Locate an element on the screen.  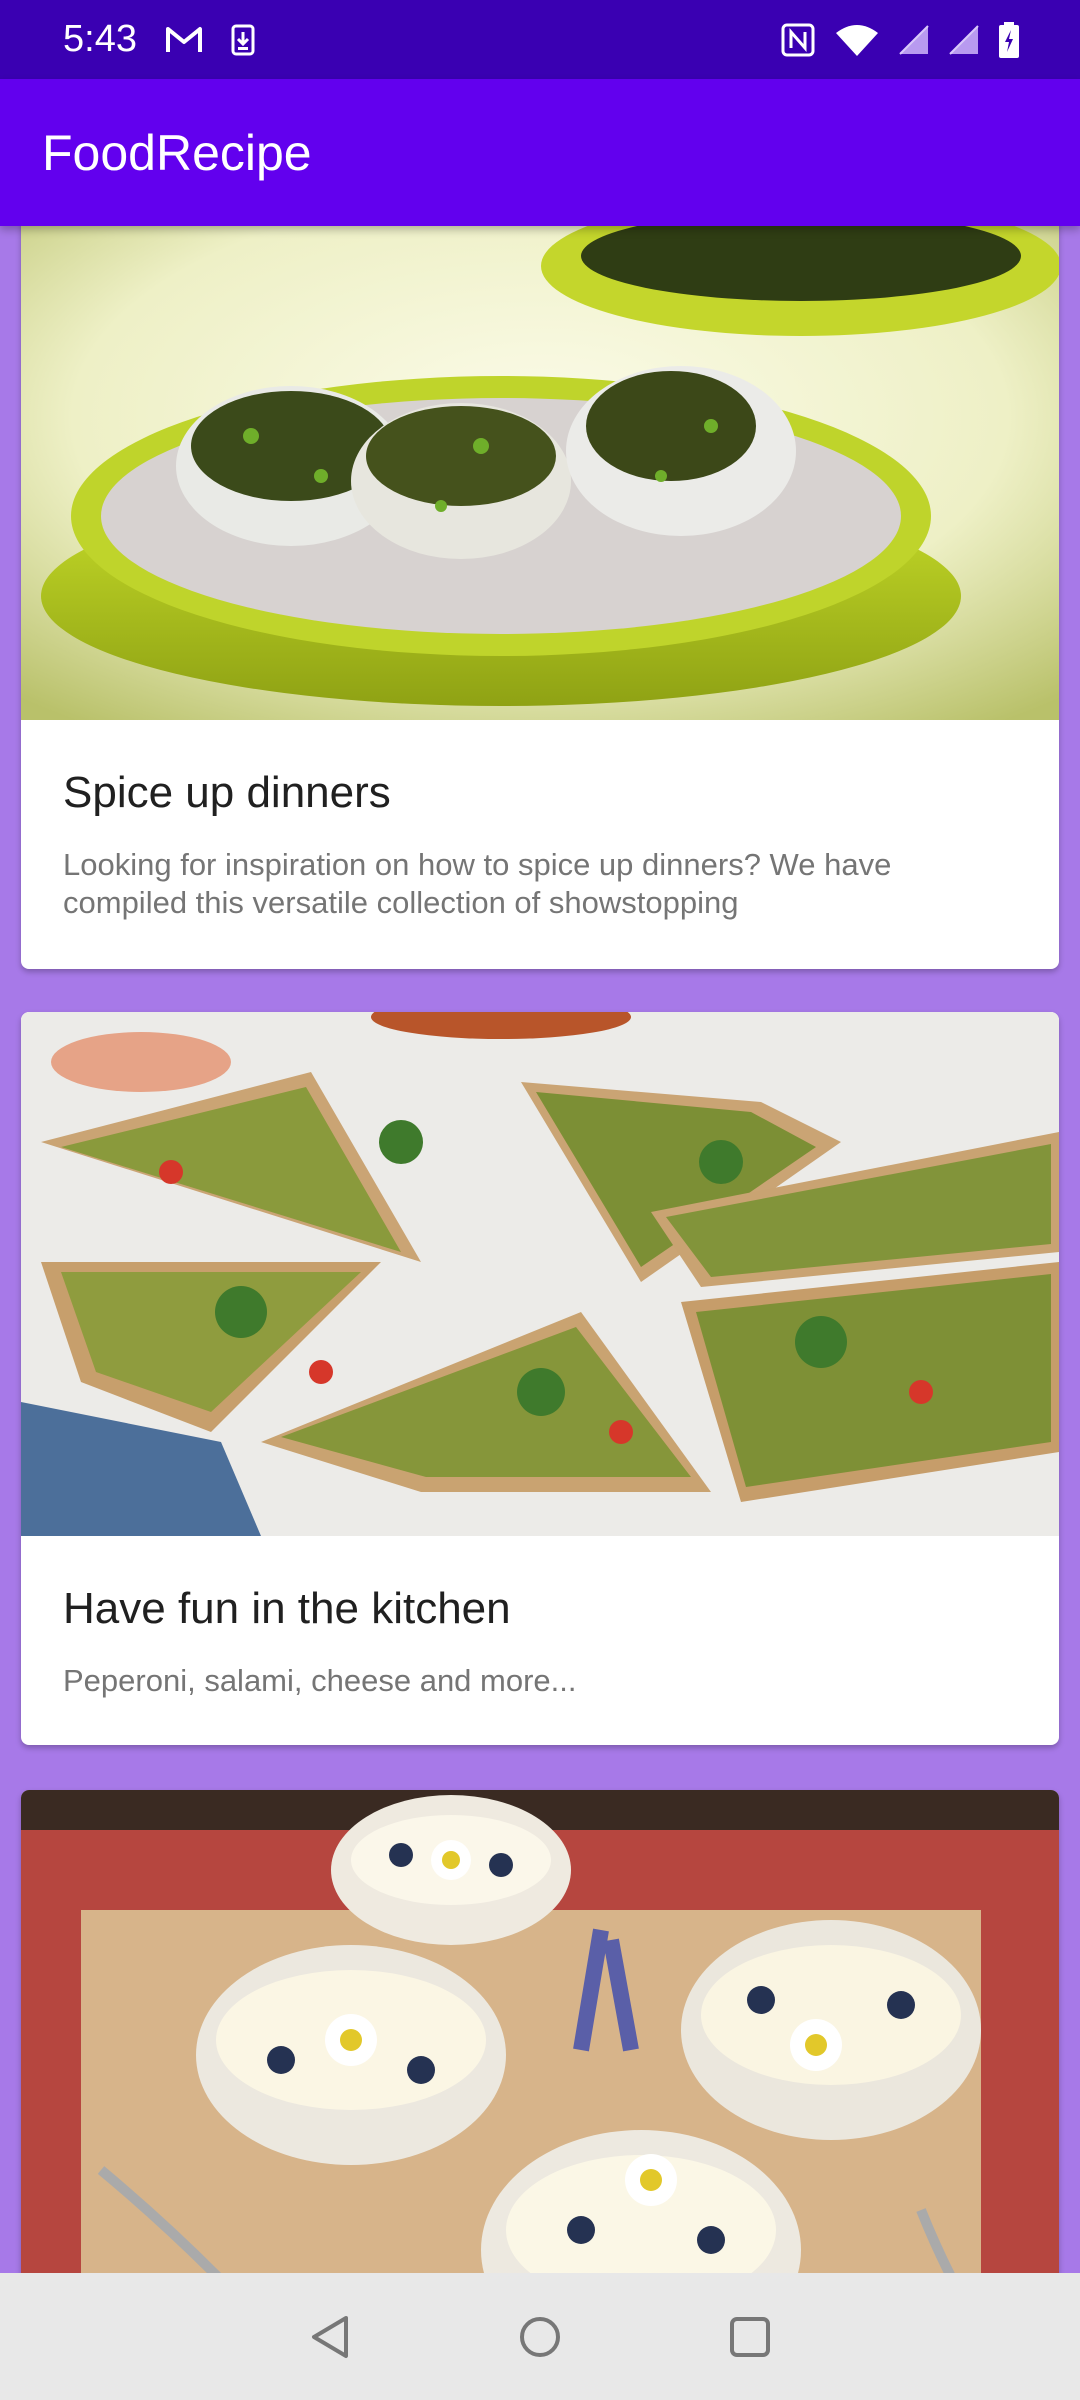
navigation-bar is located at coordinates (540, 2336).